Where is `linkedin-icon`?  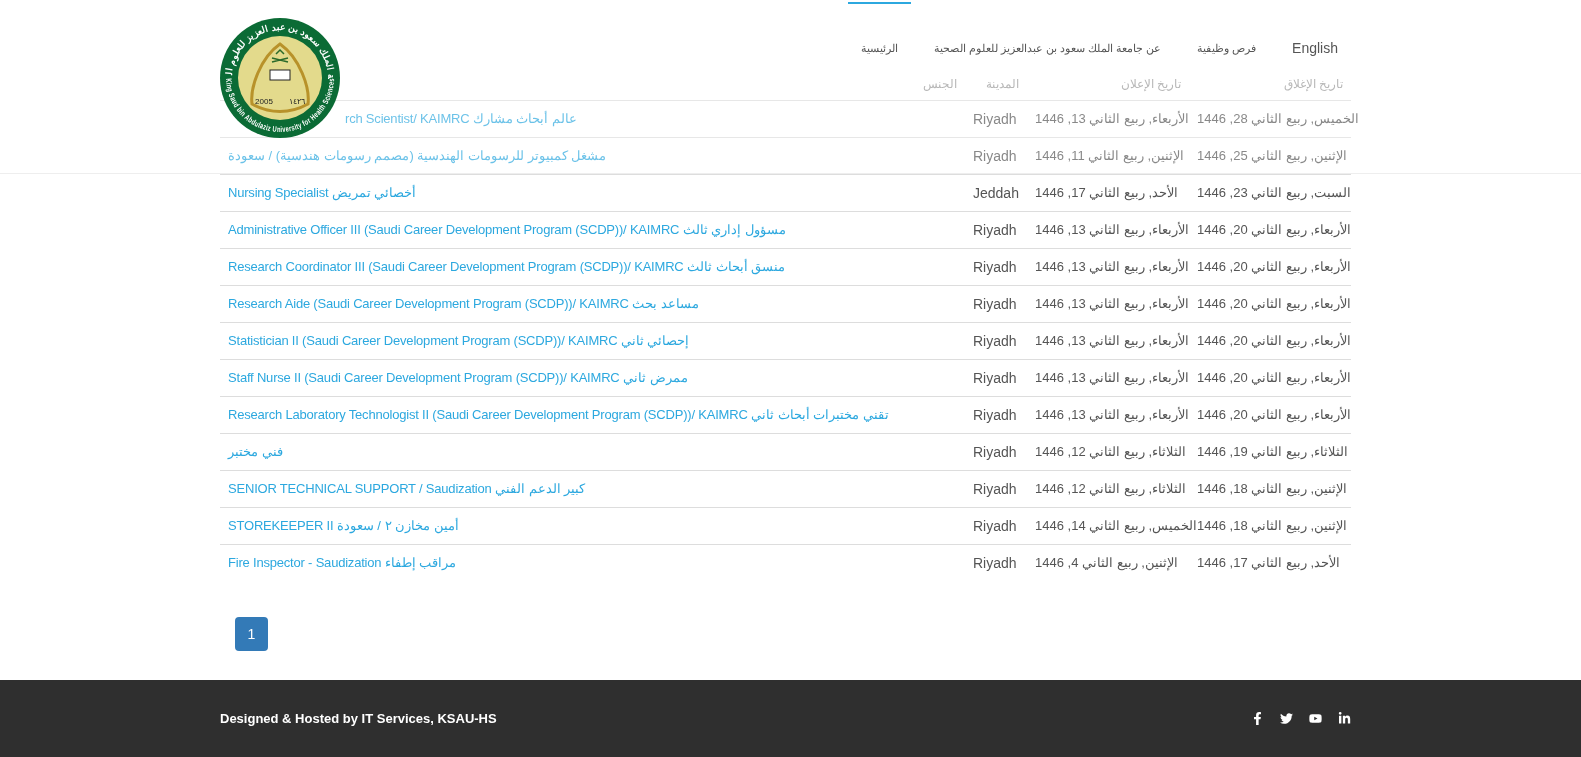 linkedin-icon is located at coordinates (1344, 718).